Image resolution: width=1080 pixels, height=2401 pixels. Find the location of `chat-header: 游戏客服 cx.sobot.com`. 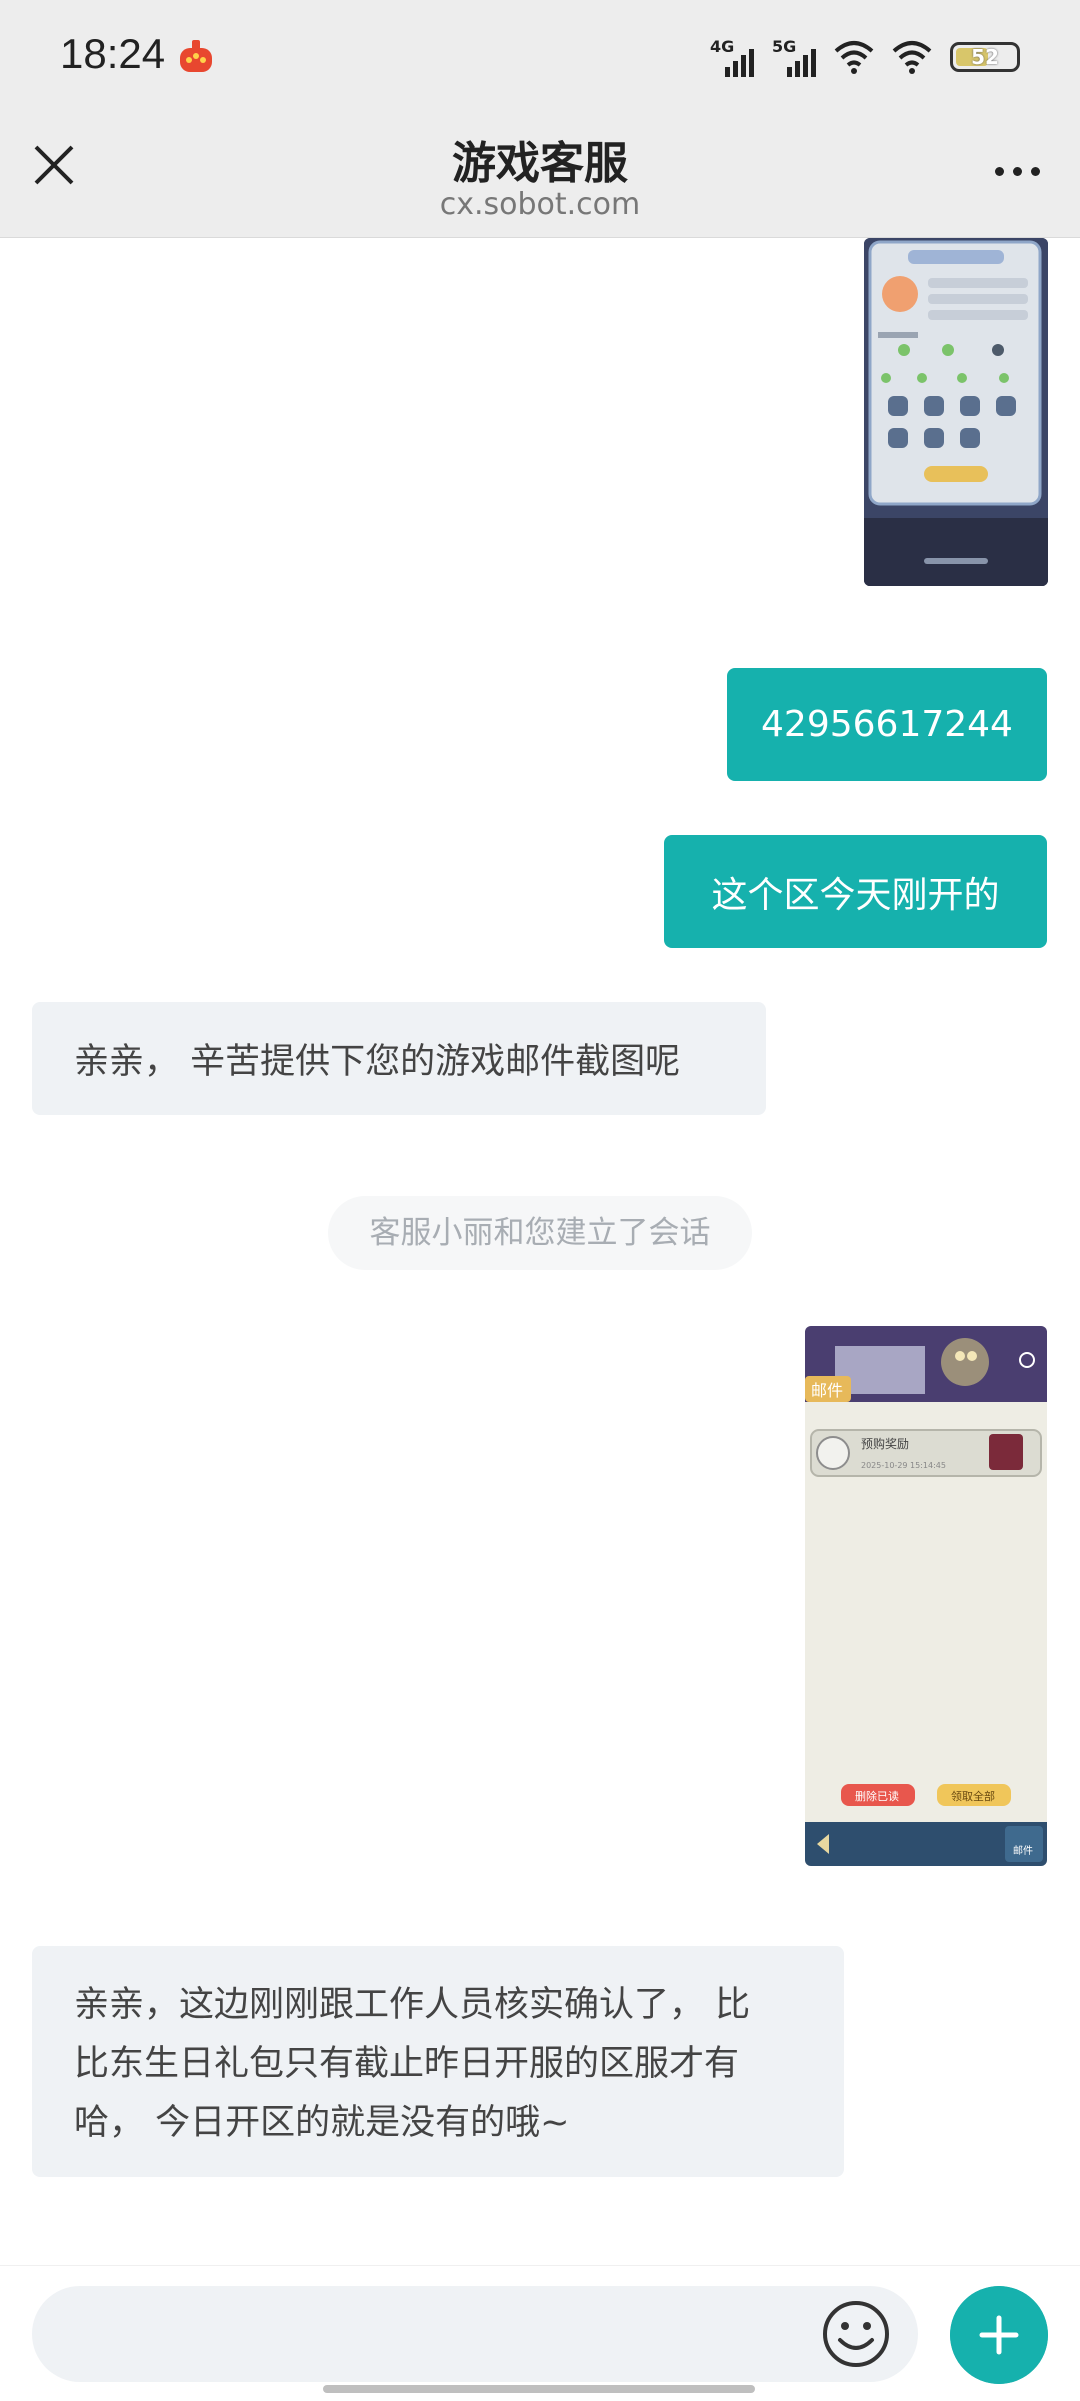

chat-header: 游戏客服 cx.sobot.com is located at coordinates (540, 176).